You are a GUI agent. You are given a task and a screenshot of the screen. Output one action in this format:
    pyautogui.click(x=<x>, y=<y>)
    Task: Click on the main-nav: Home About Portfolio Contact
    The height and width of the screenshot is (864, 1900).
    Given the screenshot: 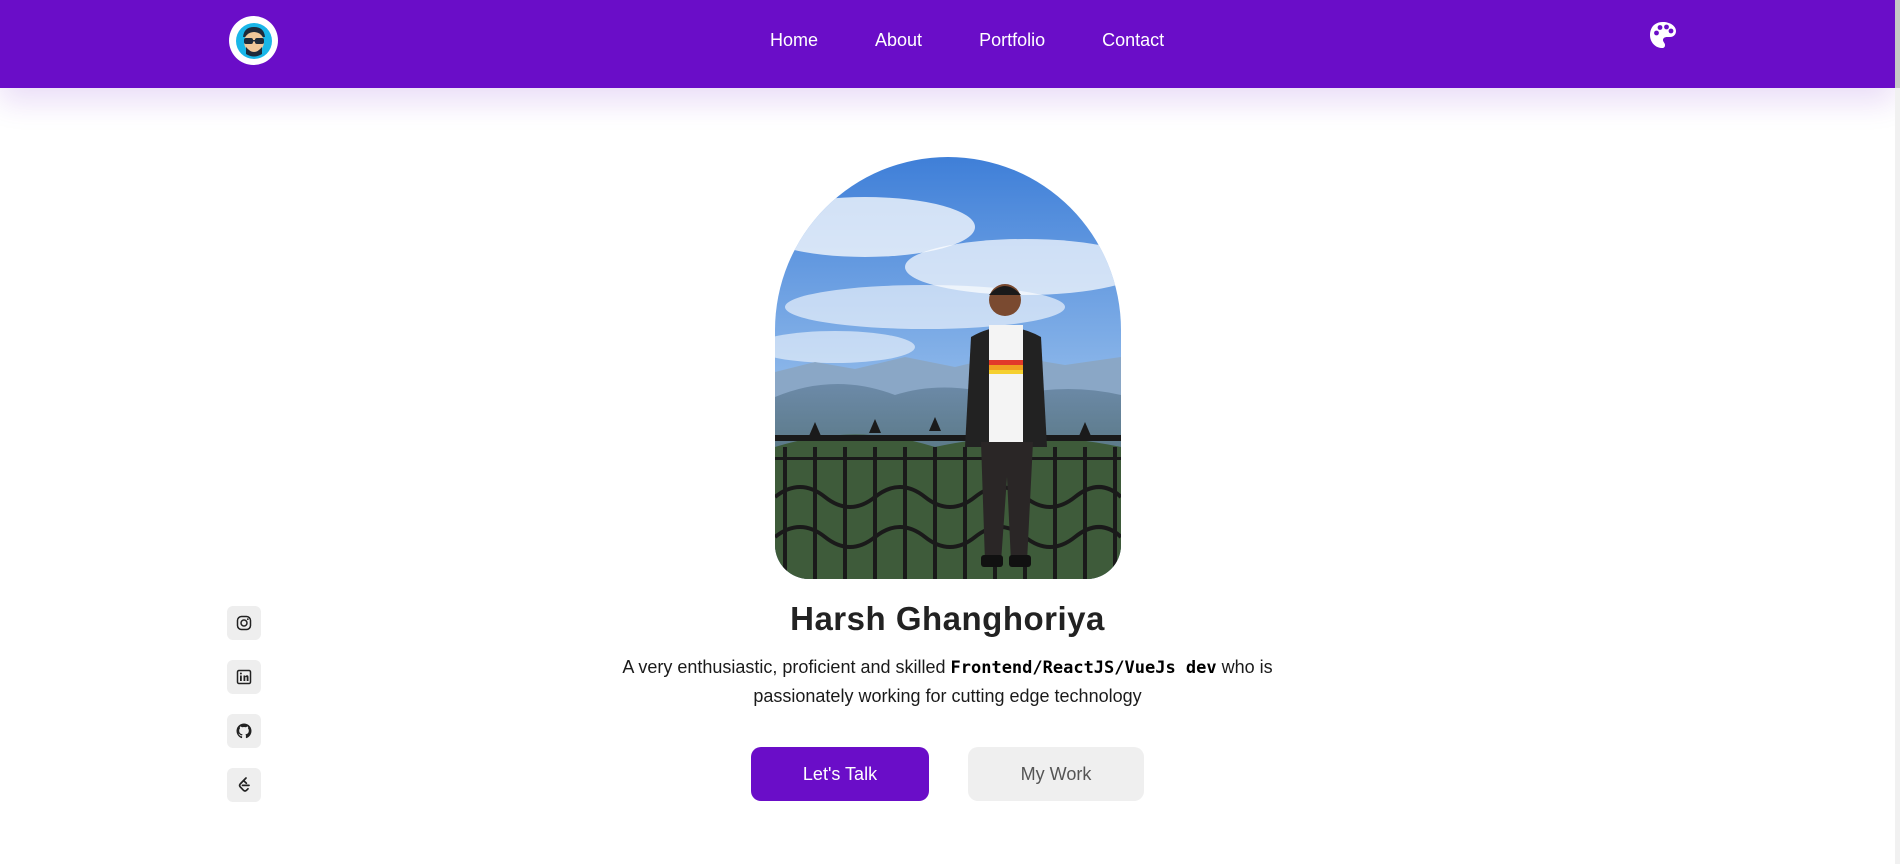 What is the action you would take?
    pyautogui.click(x=995, y=40)
    